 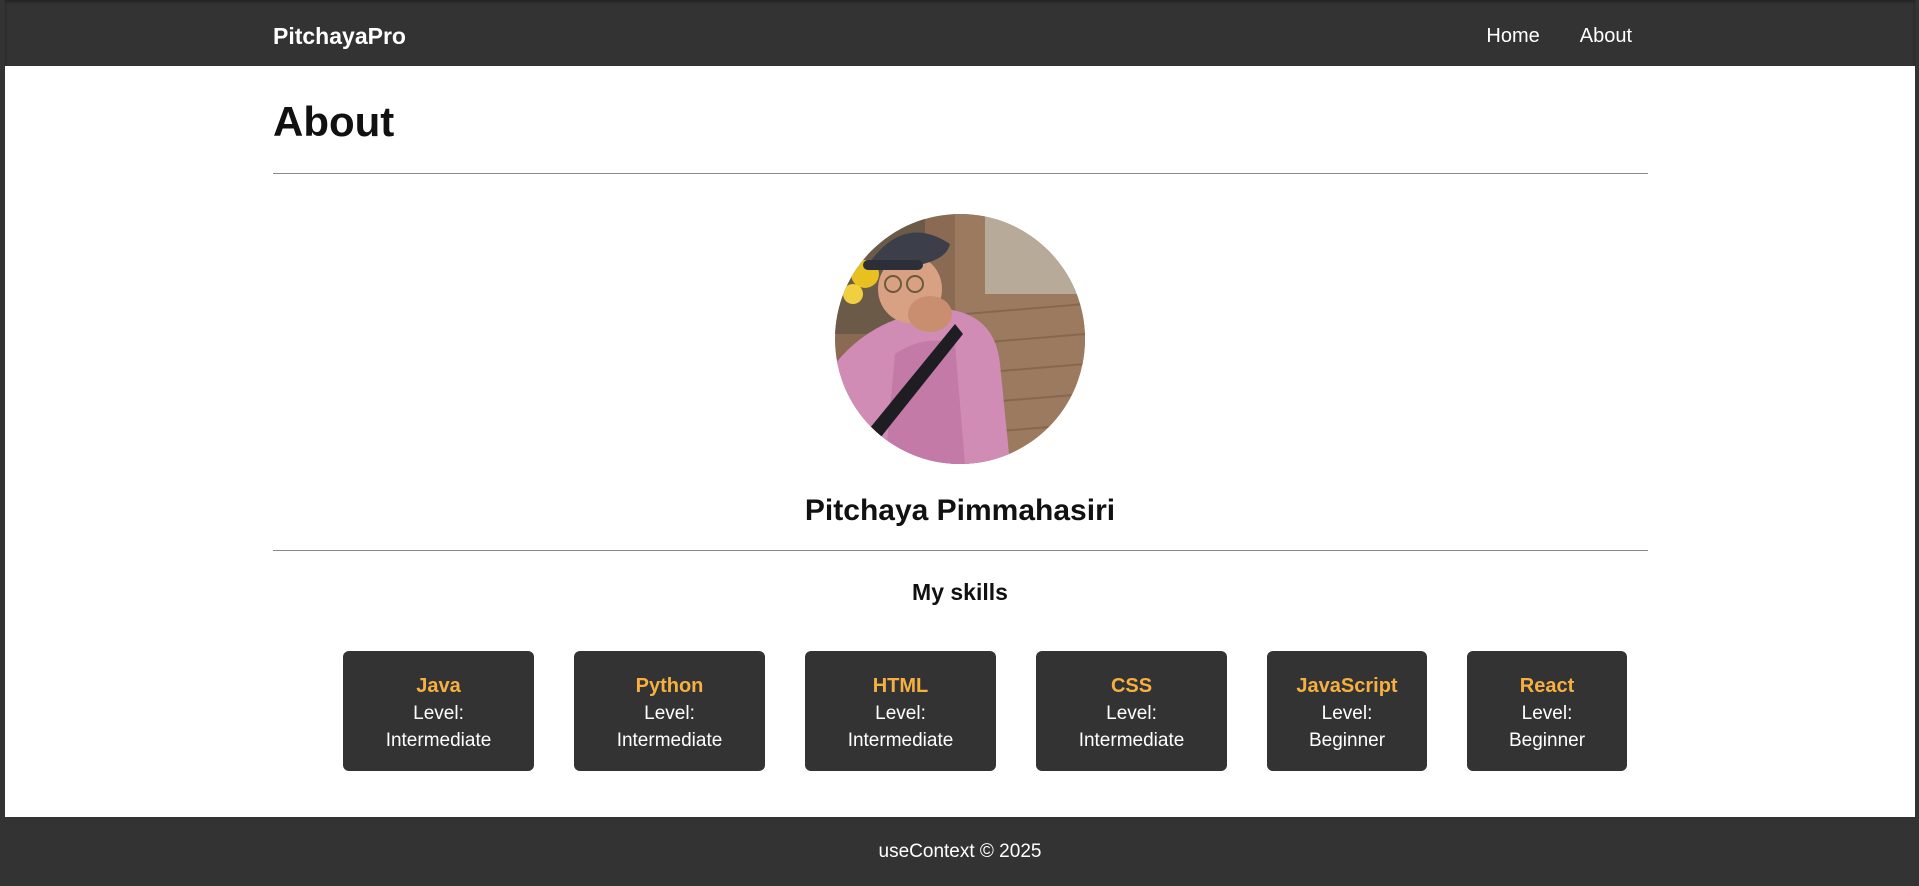 I want to click on nav-links: Home About, so click(x=1559, y=36).